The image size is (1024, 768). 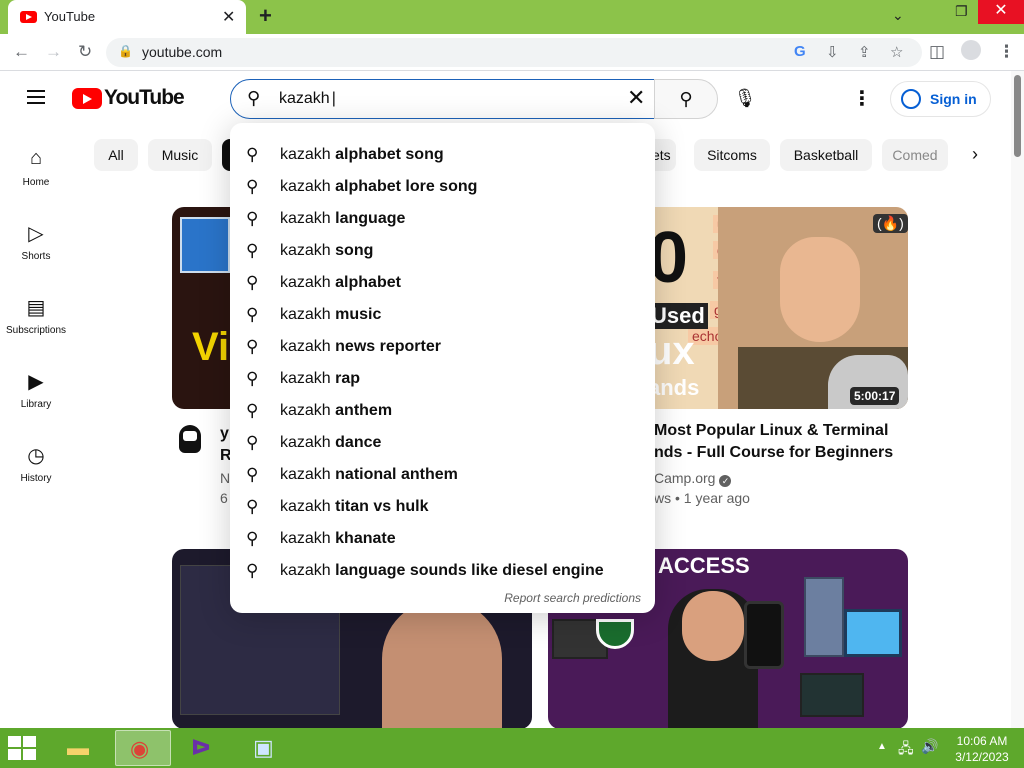 What do you see at coordinates (211, 347) in the screenshot?
I see `thumbnail-text: Vi` at bounding box center [211, 347].